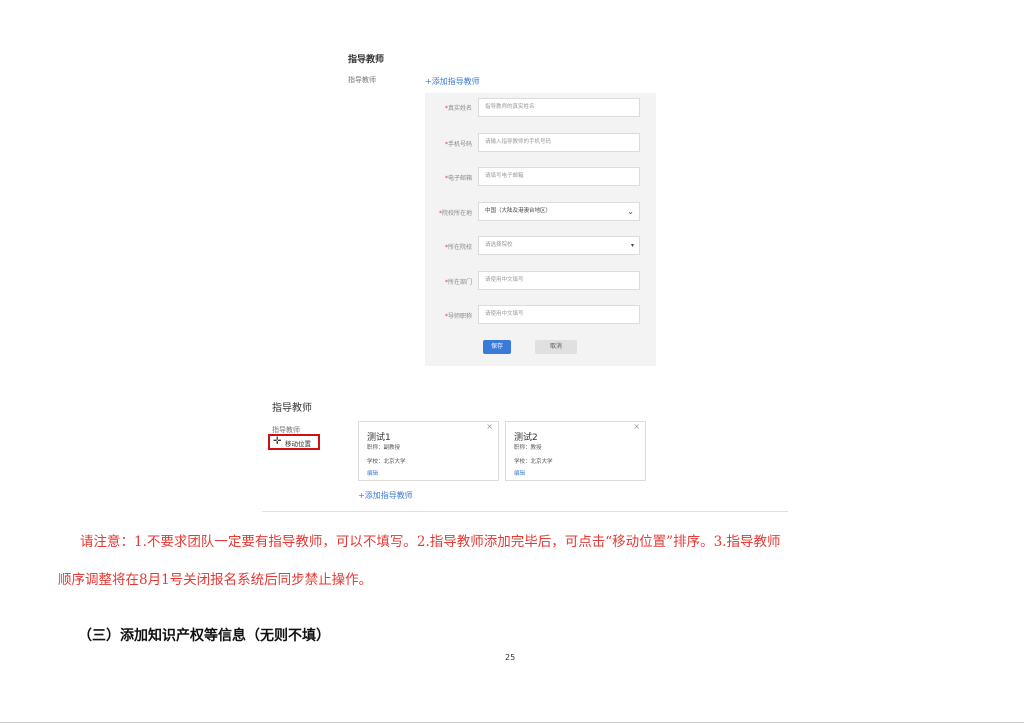 This screenshot has height=724, width=1024. Describe the element at coordinates (458, 316) in the screenshot. I see `label-title: *导师职称` at that location.